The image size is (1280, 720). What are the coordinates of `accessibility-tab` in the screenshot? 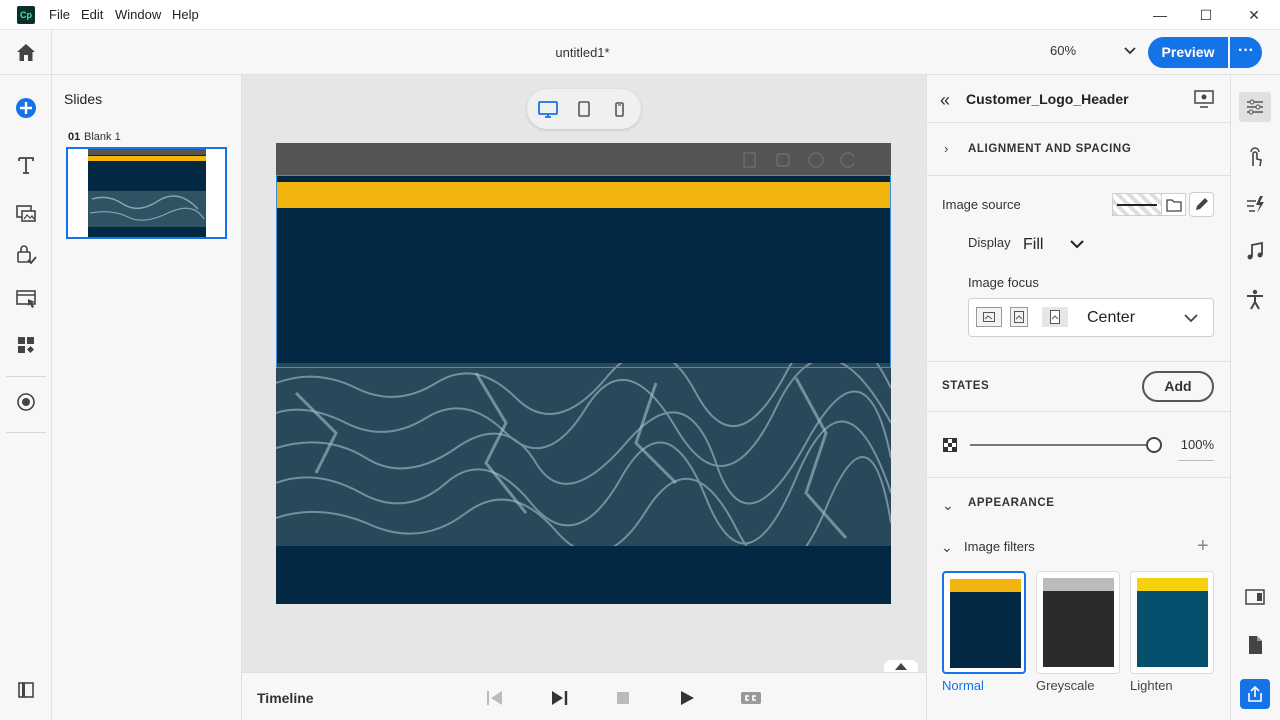 It's located at (1255, 300).